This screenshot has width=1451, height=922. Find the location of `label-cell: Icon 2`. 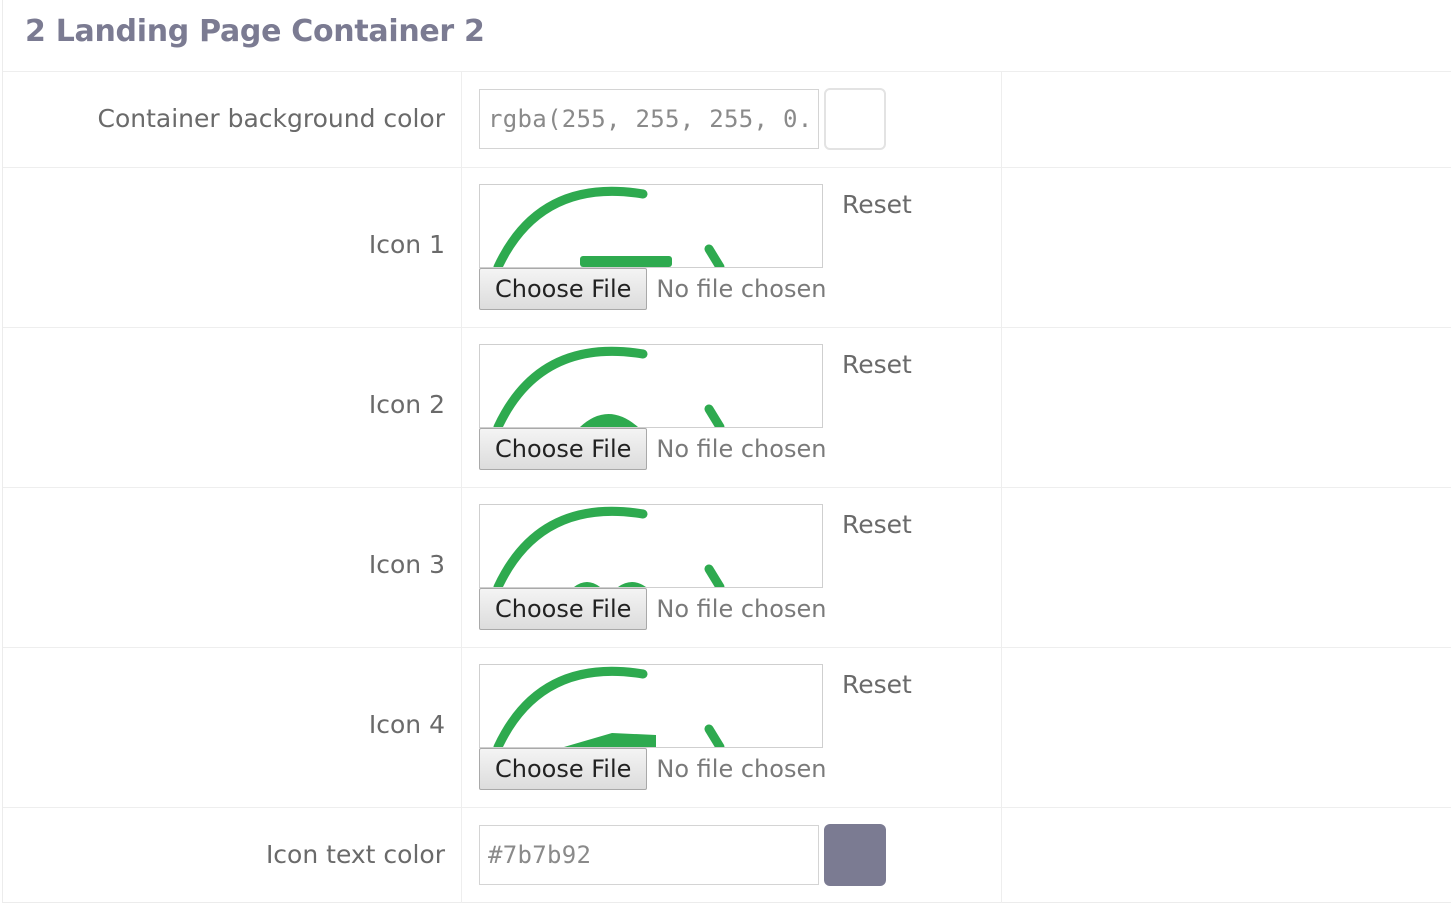

label-cell: Icon 2 is located at coordinates (232, 407).